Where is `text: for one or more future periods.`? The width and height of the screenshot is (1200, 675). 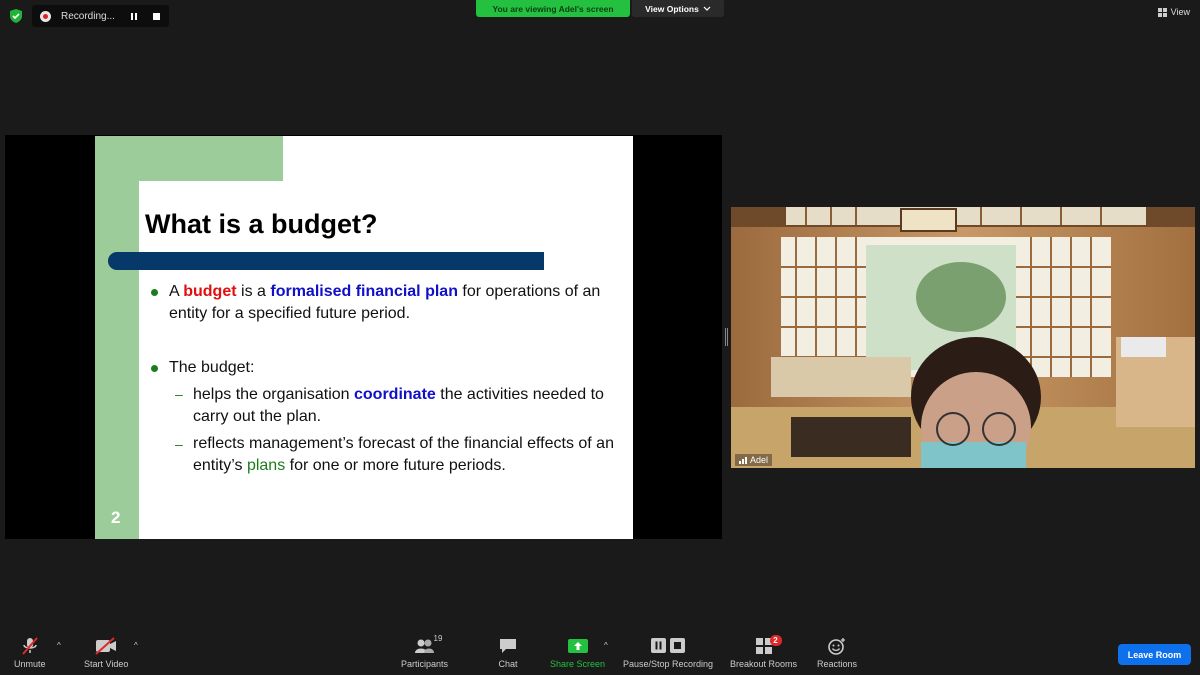 text: for one or more future periods. is located at coordinates (395, 465).